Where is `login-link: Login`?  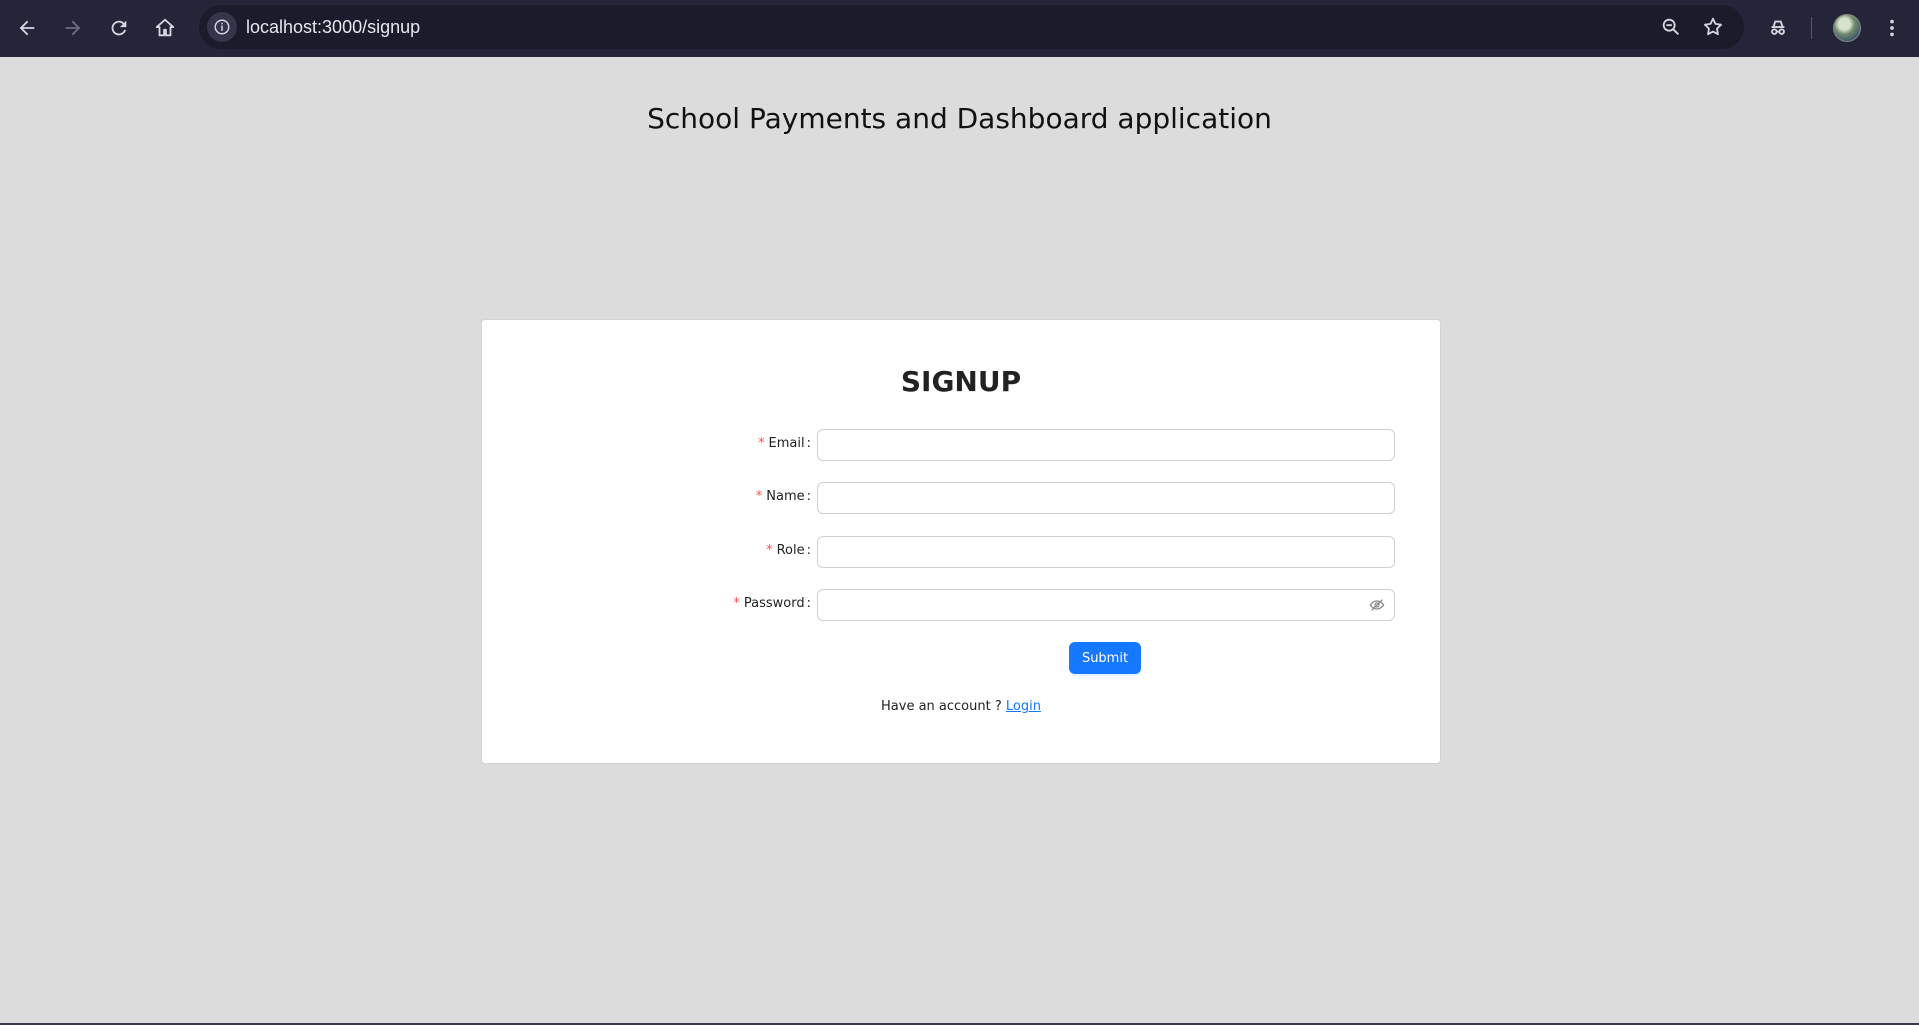 login-link: Login is located at coordinates (1023, 706).